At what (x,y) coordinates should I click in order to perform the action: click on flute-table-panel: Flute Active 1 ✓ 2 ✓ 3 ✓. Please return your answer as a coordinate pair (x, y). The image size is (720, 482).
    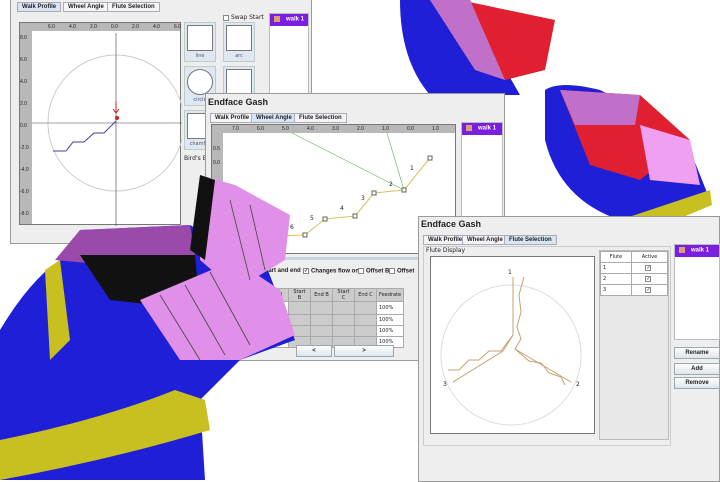
    Looking at the image, I should click on (634, 345).